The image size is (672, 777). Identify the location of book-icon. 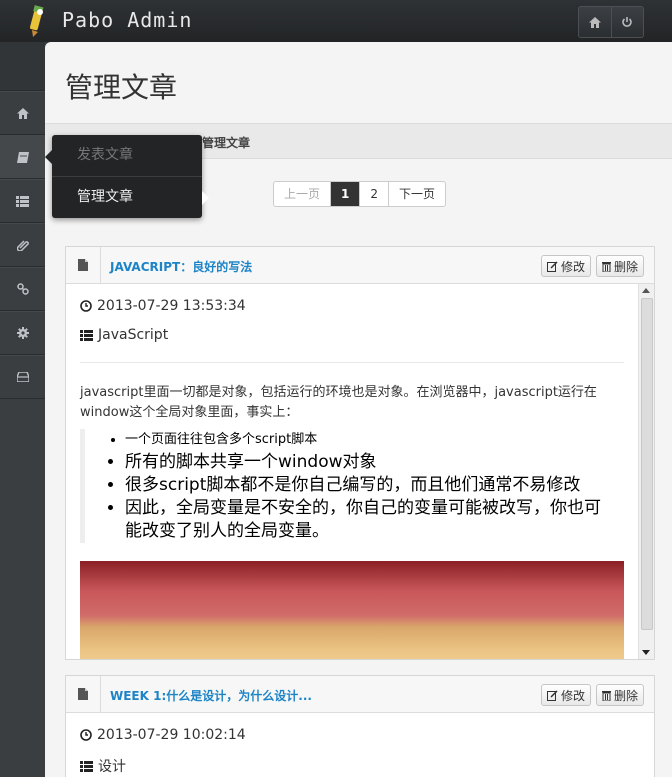
(22, 157).